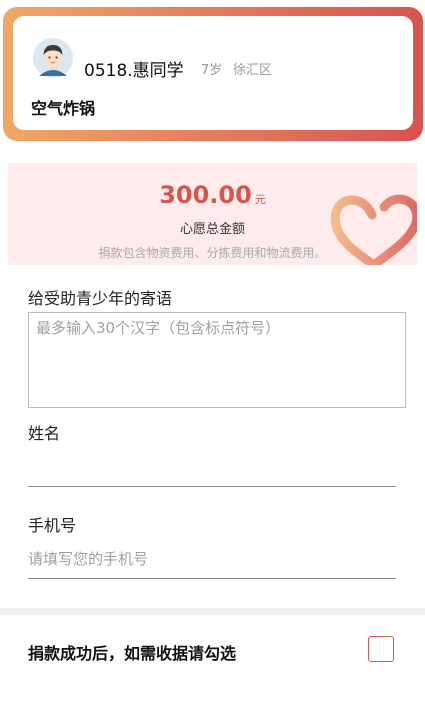 The image size is (425, 720). What do you see at coordinates (212, 214) in the screenshot?
I see `wish-total-panel: 300.00 元 心愿总金额 捐款包含物资费用、分拣费用和物流费用。` at bounding box center [212, 214].